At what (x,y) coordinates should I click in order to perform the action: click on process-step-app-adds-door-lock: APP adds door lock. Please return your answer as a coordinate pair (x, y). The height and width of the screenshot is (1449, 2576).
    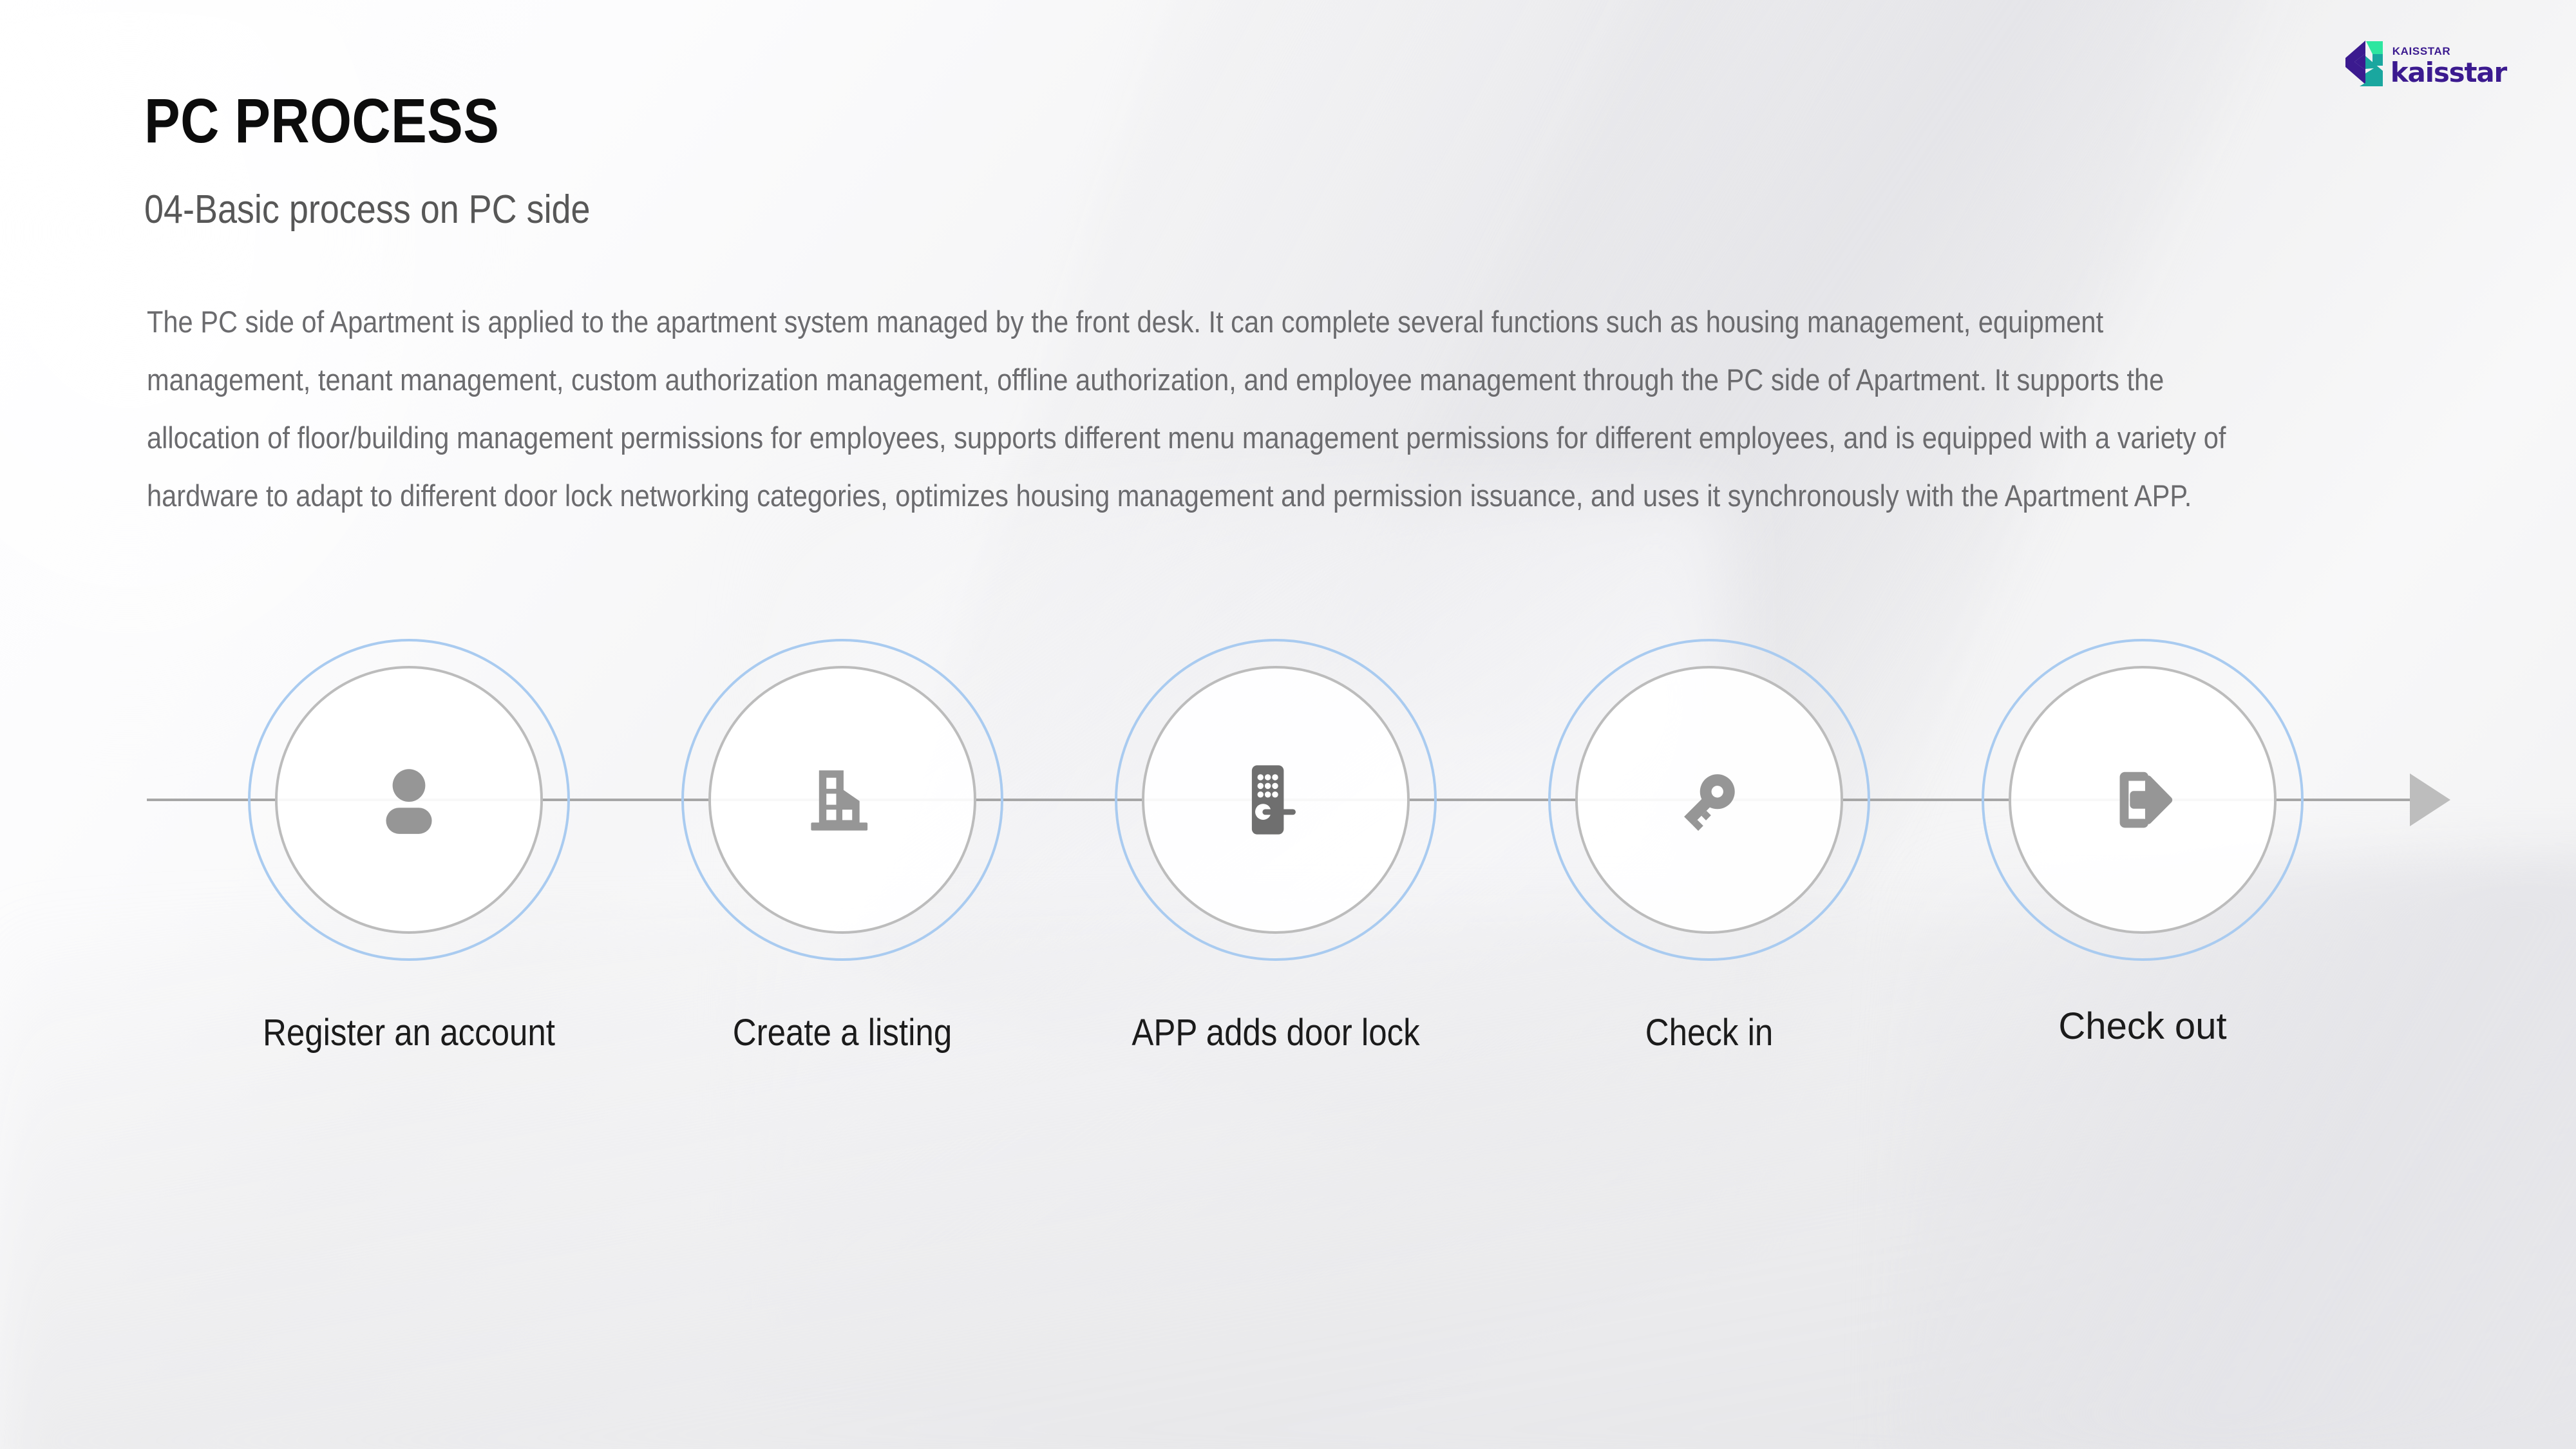
    Looking at the image, I should click on (1275, 863).